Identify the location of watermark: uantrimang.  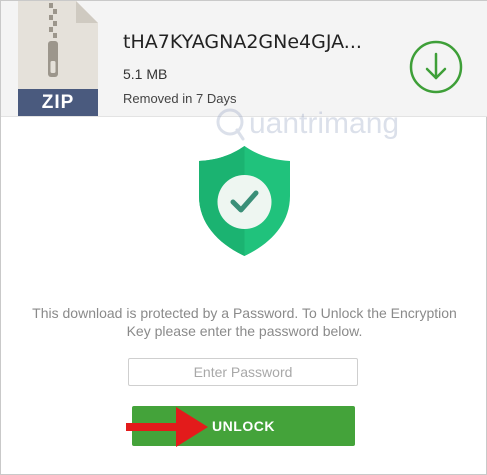
(307, 124).